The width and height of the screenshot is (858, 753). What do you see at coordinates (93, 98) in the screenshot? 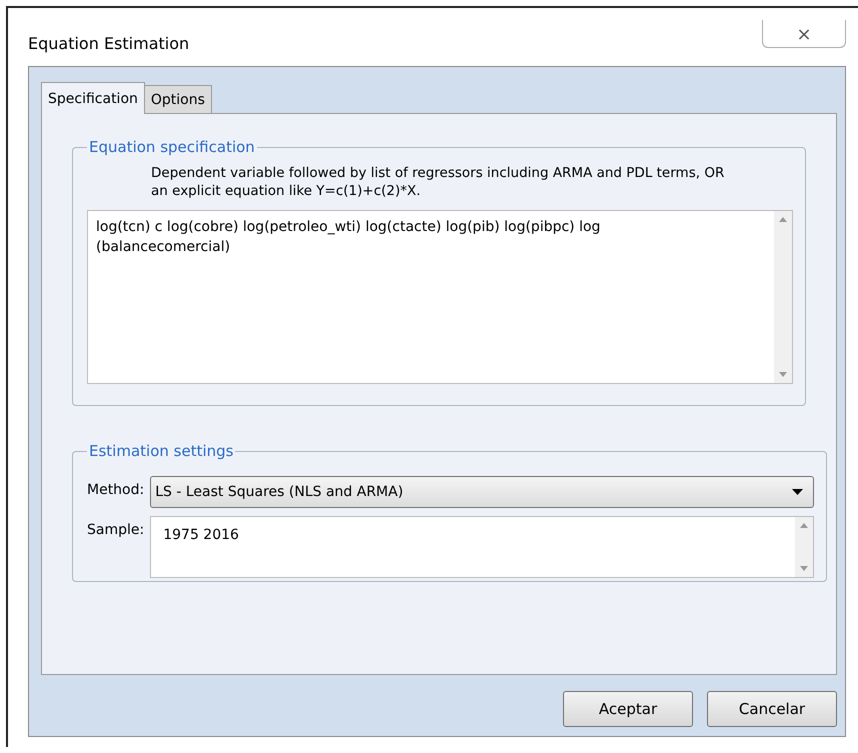
I see `tab: Specification` at bounding box center [93, 98].